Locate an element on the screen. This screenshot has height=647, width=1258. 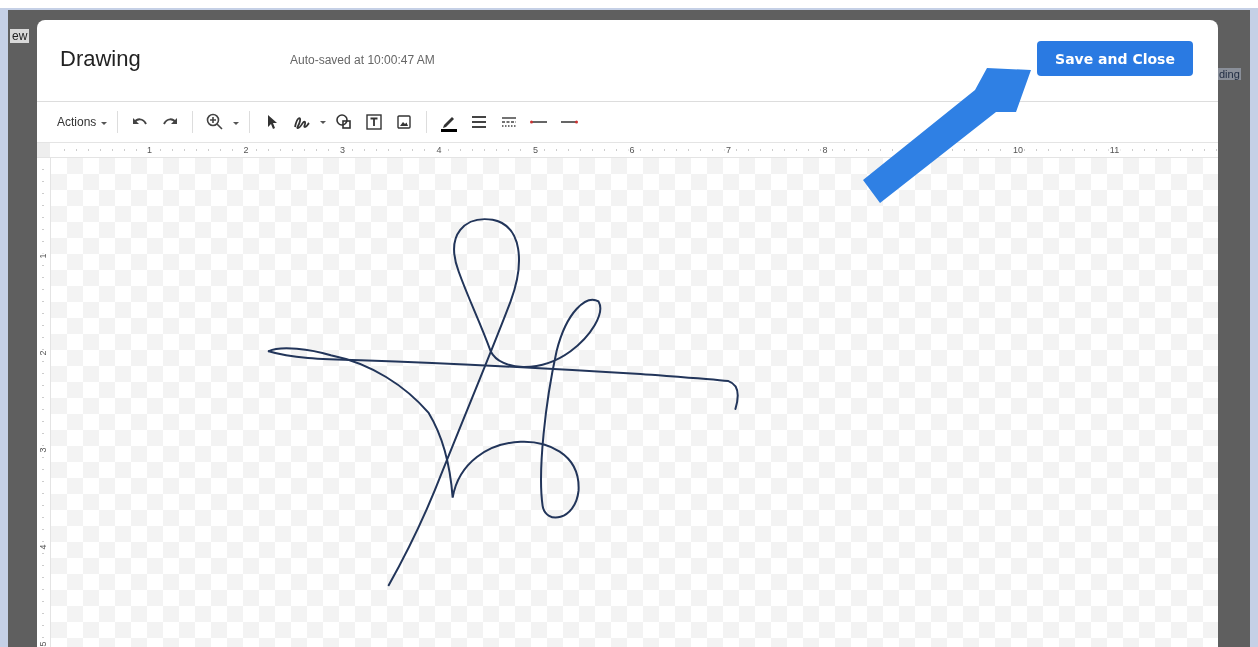
text-box-icon is located at coordinates (374, 122).